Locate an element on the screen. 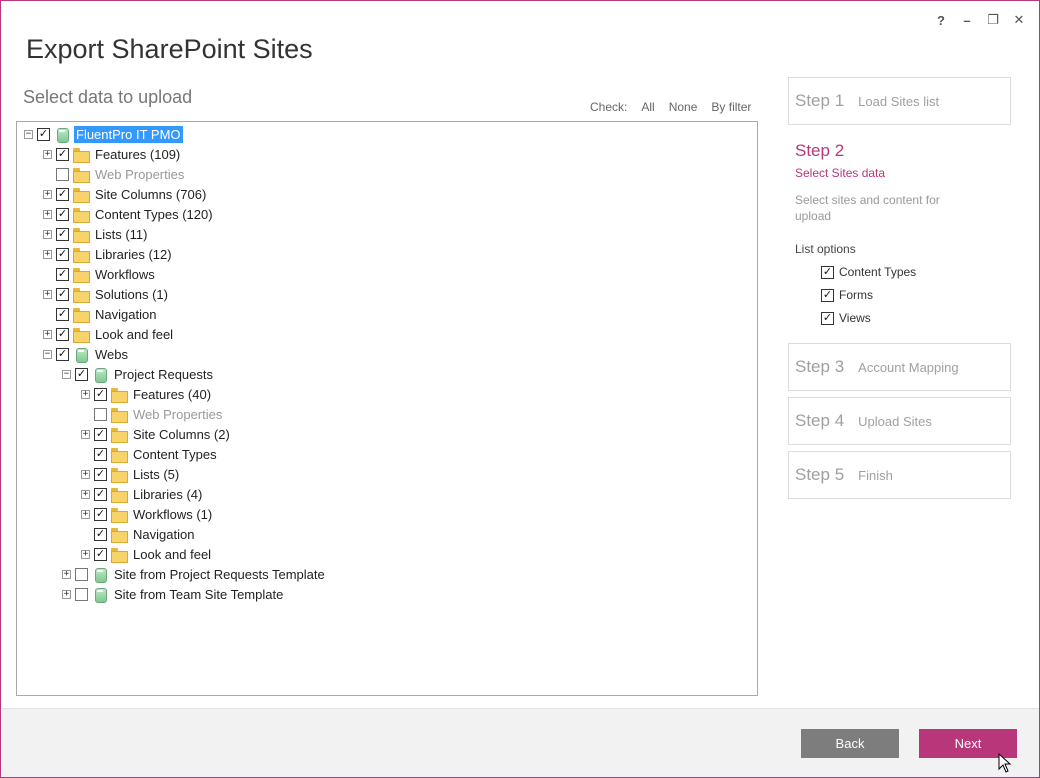 This screenshot has width=1040, height=778. check-all-link: All is located at coordinates (647, 107).